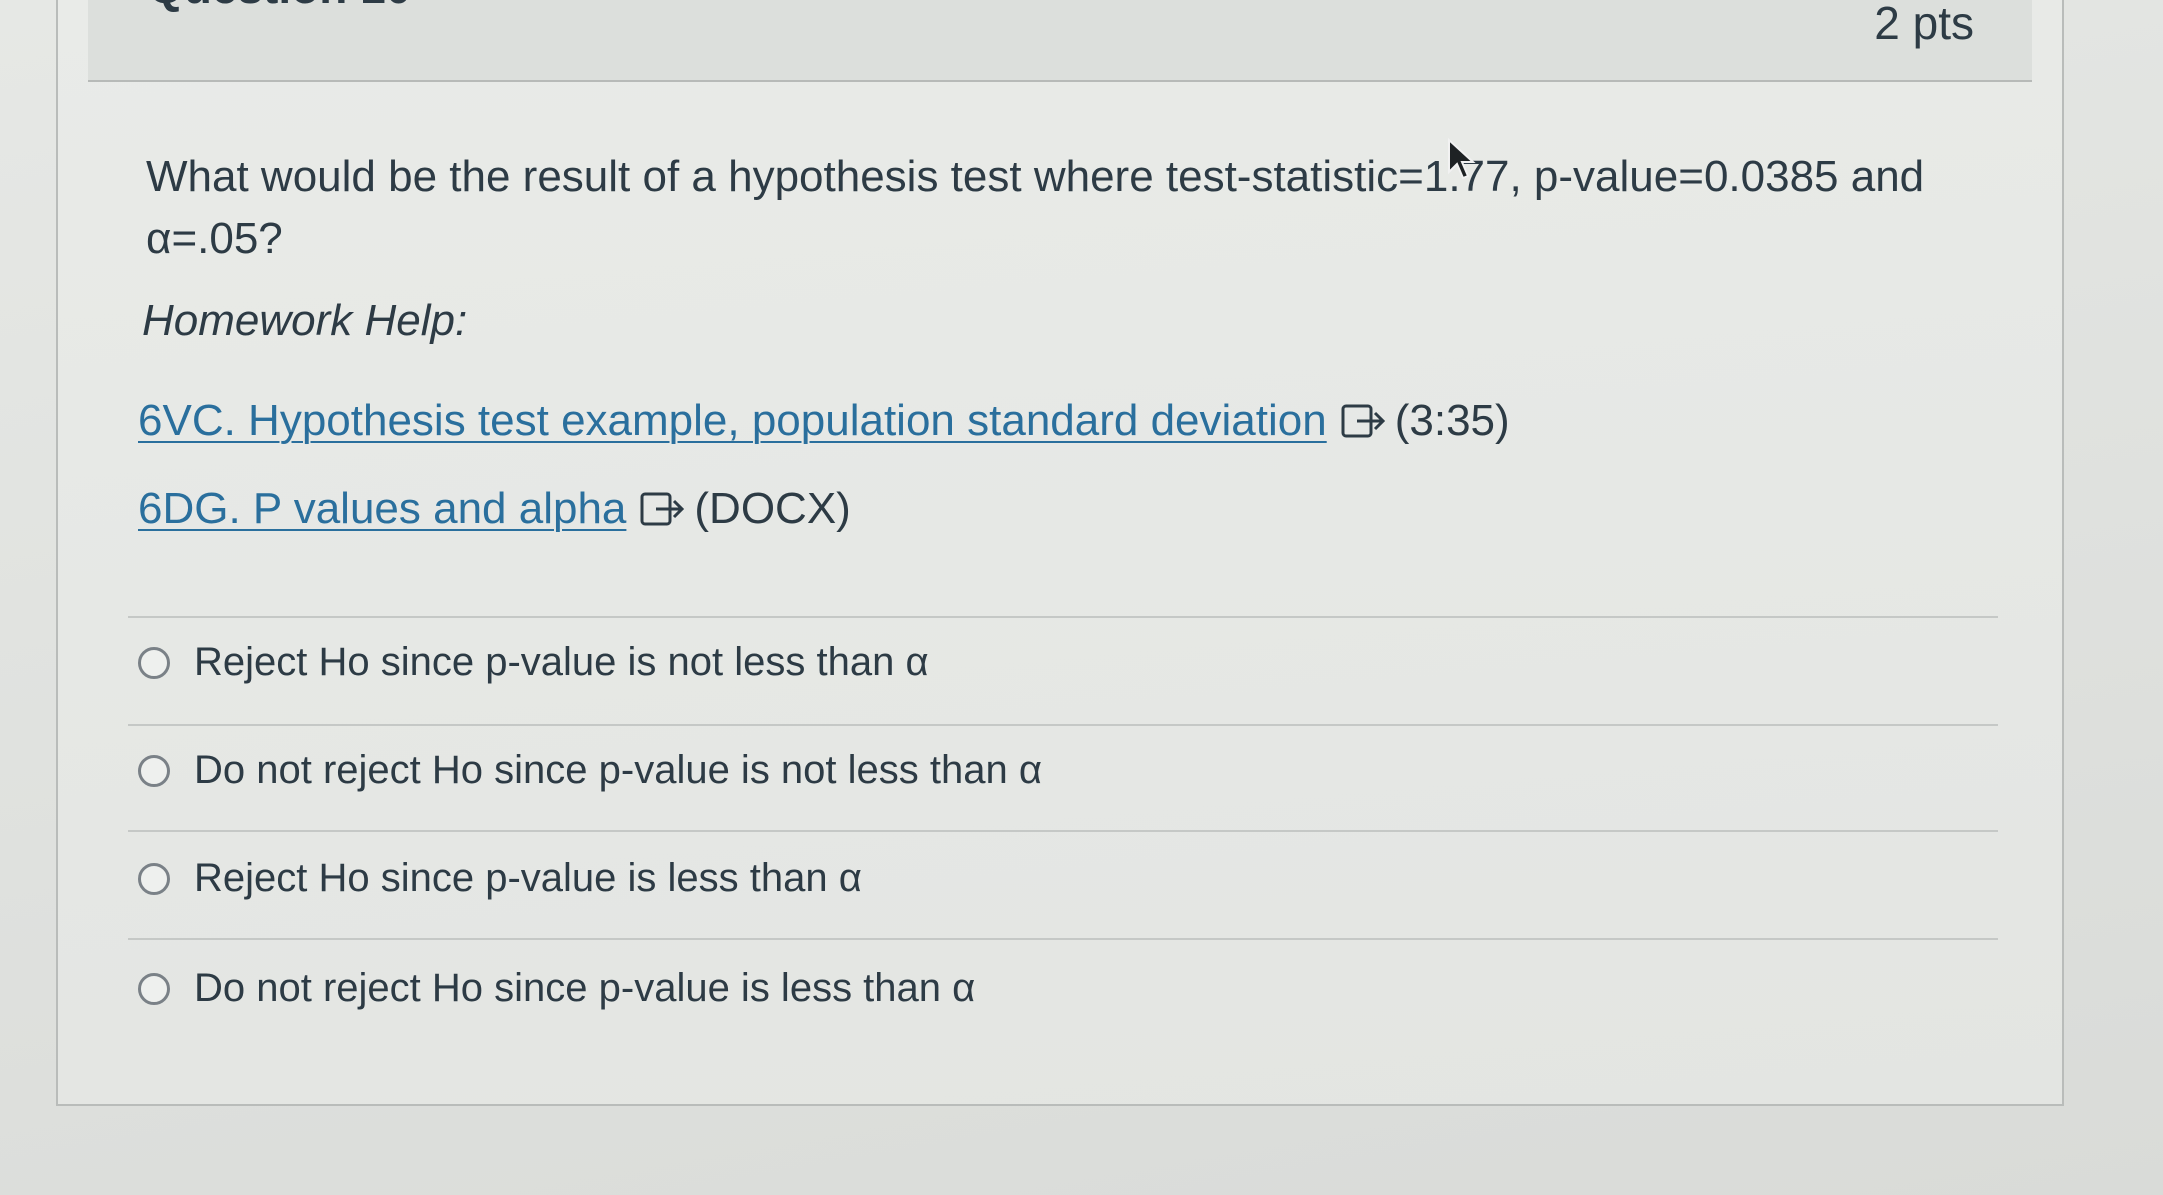 The height and width of the screenshot is (1195, 2163). I want to click on question-header: Question 10 2 pts, so click(1060, 41).